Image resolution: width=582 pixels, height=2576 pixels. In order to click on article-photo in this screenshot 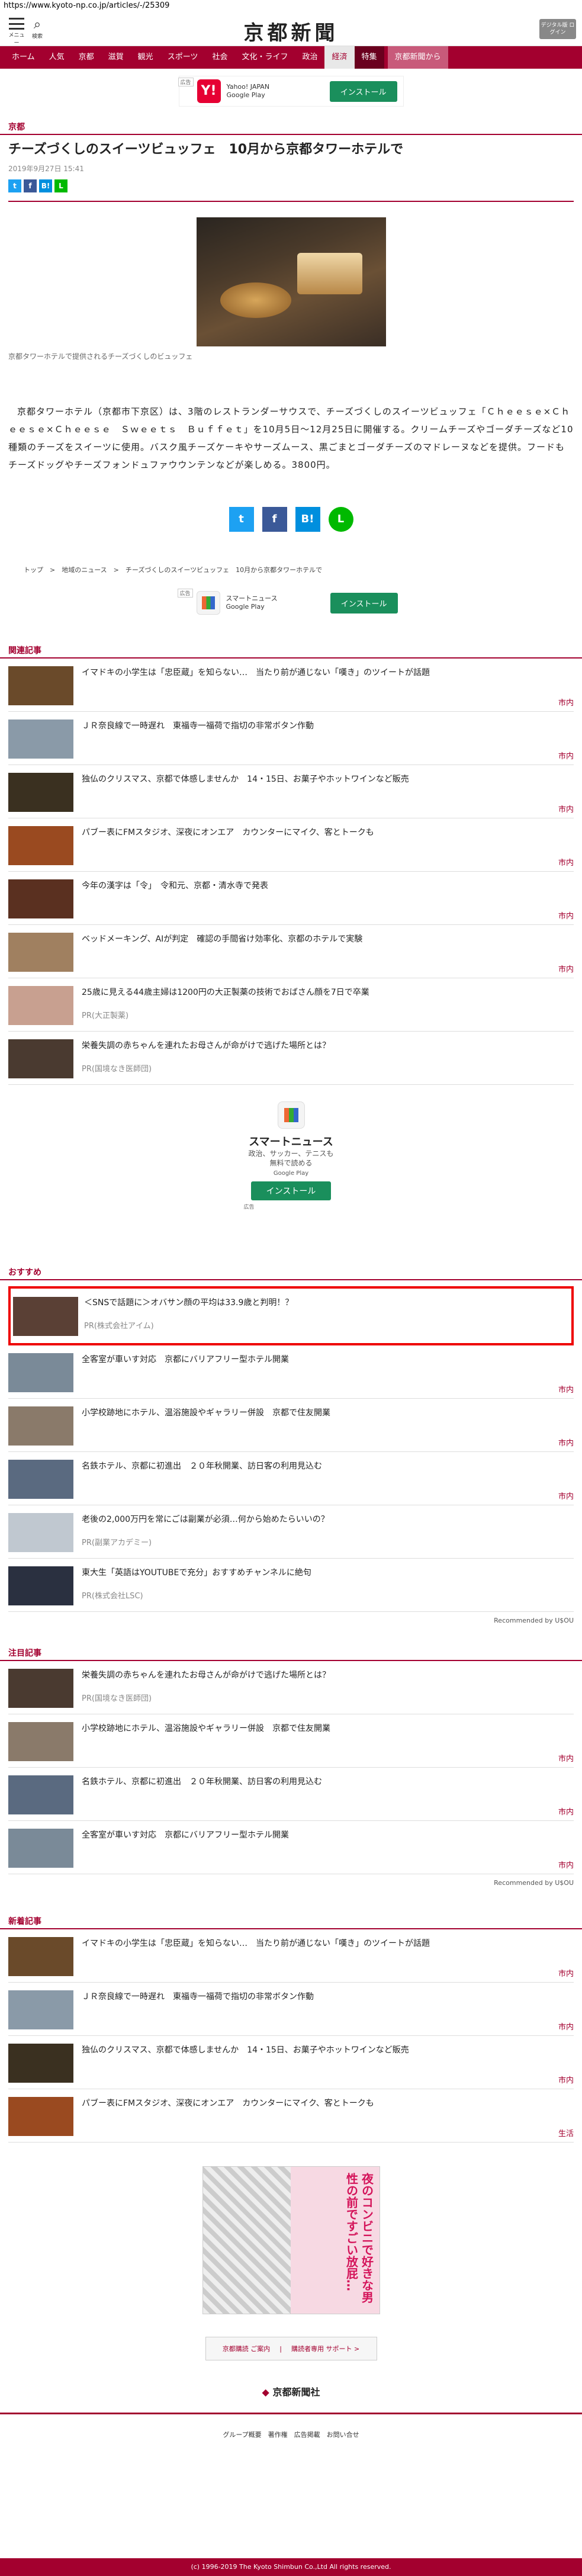, I will do `click(291, 281)`.